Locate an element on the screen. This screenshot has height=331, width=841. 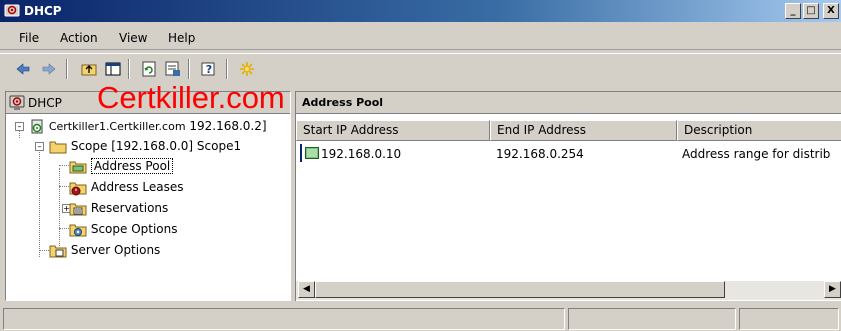
forward-arrow-icon is located at coordinates (49, 69).